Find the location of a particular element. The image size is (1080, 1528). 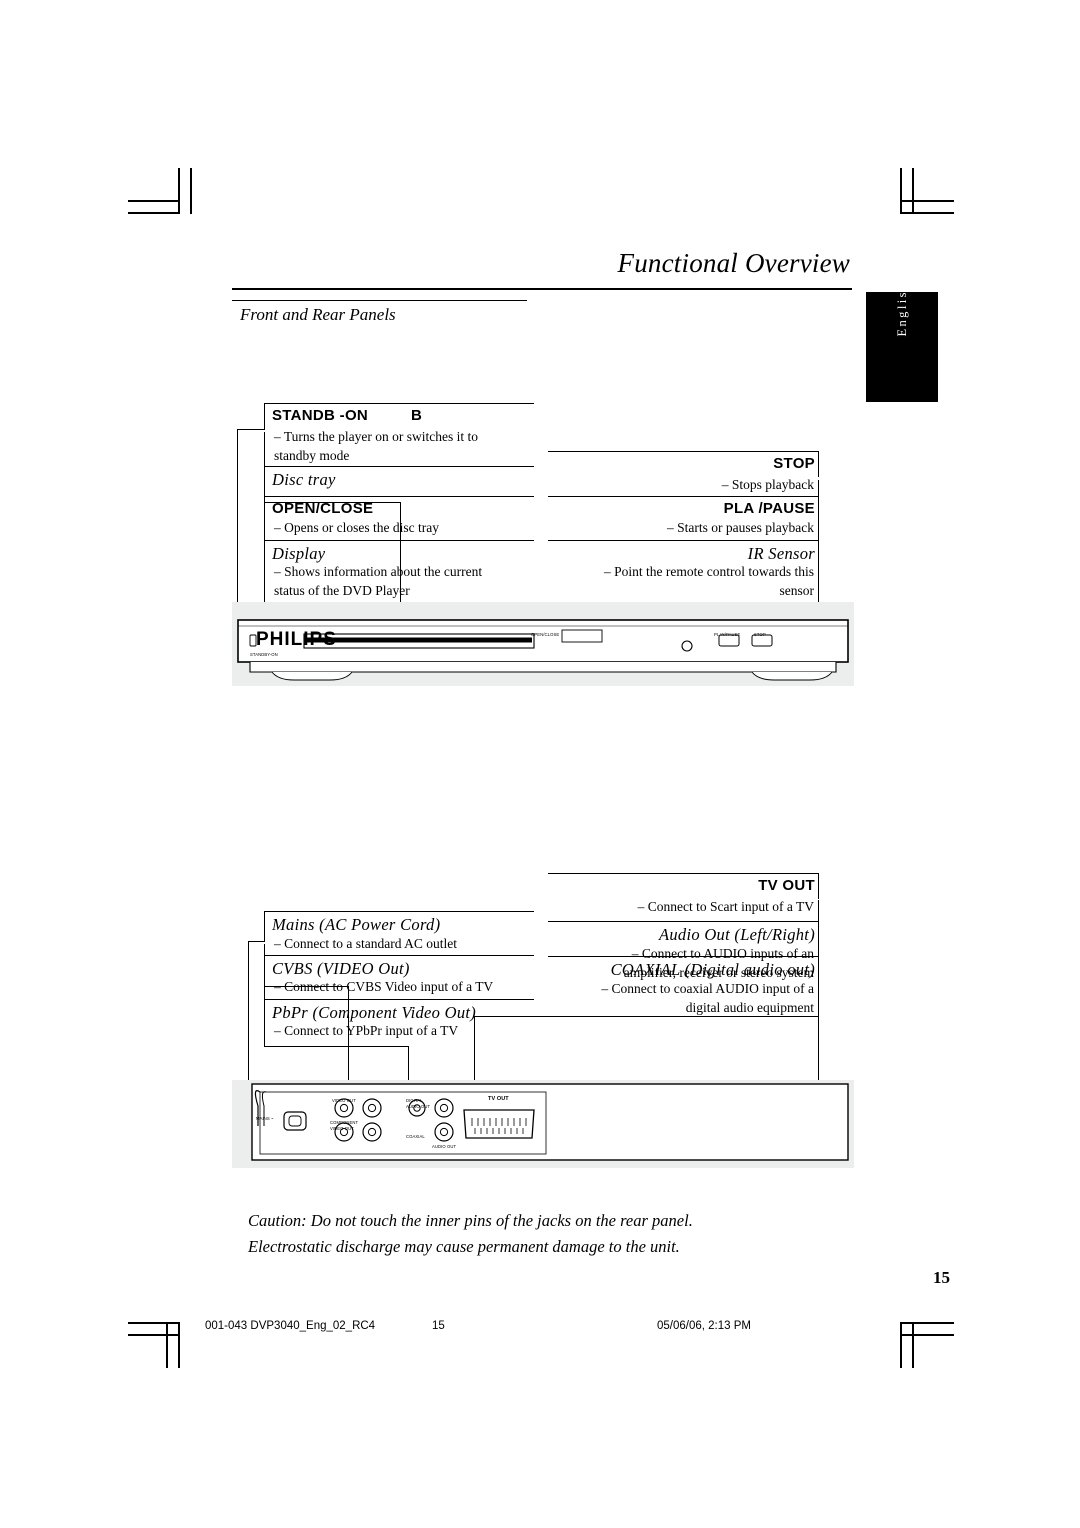

callout-pbpr-body: – Connect to YPbPr input of a TV is located at coordinates (366, 1030).